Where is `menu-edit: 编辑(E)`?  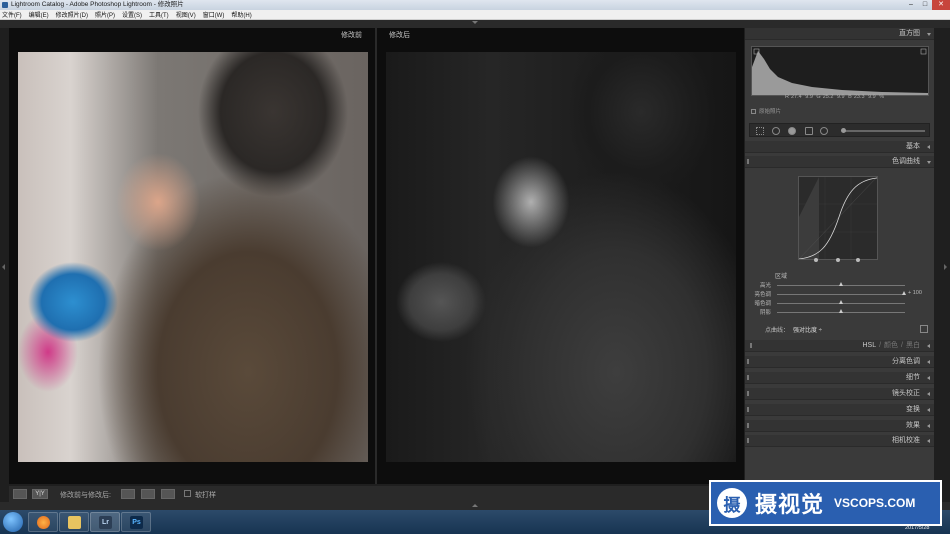
menu-edit: 编辑(E) is located at coordinates (39, 14).